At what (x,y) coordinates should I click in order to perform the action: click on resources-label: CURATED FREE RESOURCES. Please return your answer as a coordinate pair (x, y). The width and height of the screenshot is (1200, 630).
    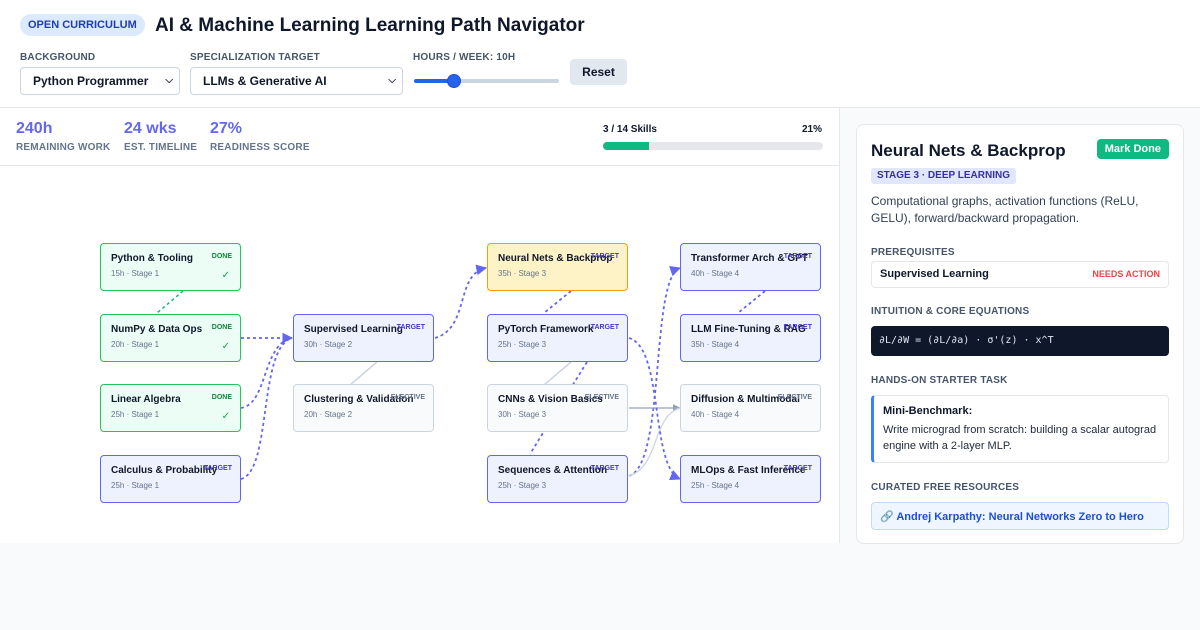
    Looking at the image, I should click on (945, 487).